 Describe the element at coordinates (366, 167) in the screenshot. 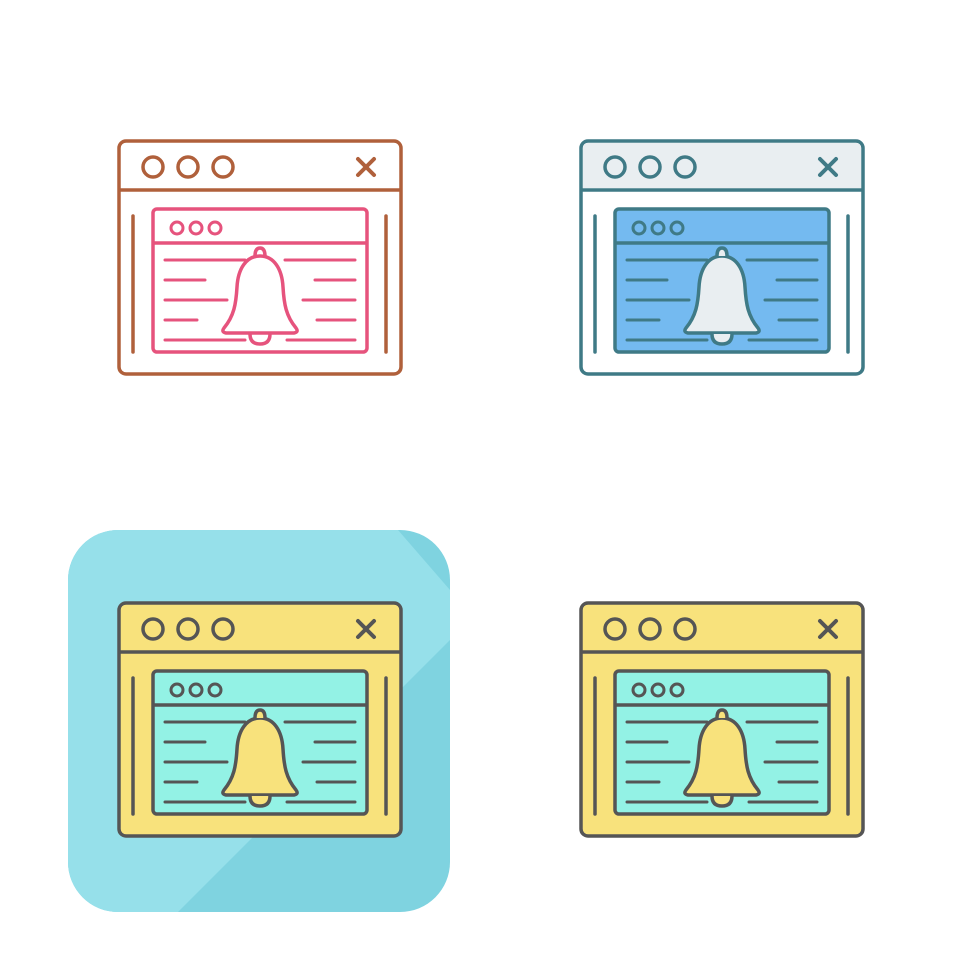

I see `close-icon` at that location.